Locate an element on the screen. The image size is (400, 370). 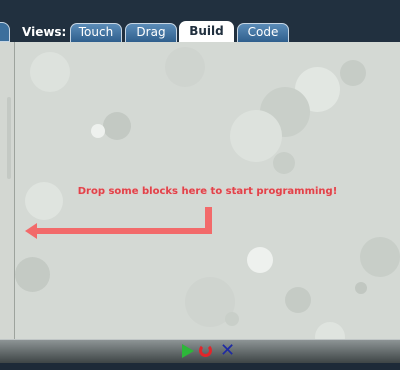
stop-icon: ✕ is located at coordinates (227, 351).